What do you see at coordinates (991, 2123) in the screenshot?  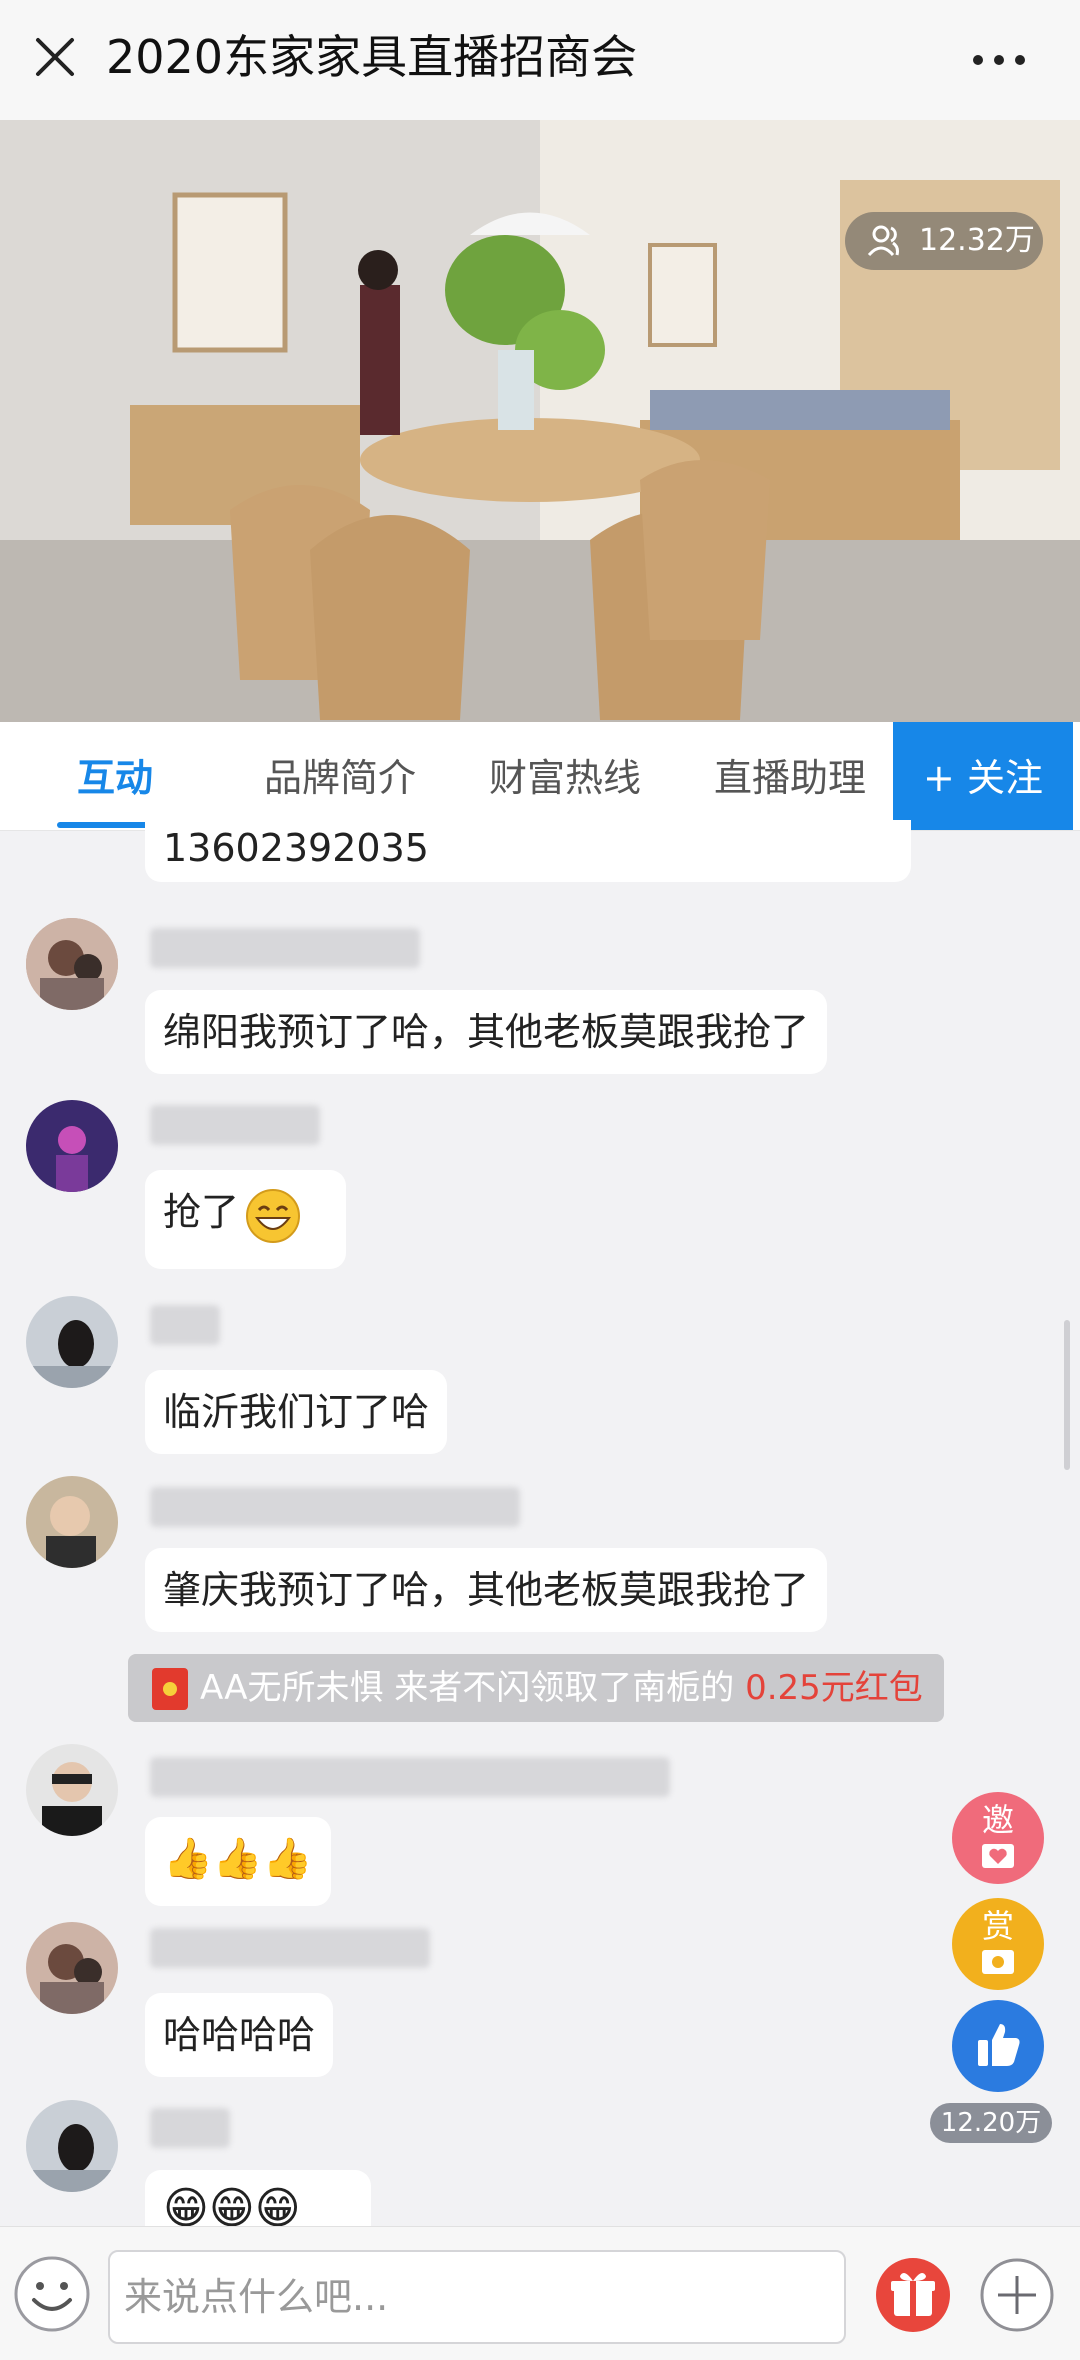 I see `like-count: 12.20万` at bounding box center [991, 2123].